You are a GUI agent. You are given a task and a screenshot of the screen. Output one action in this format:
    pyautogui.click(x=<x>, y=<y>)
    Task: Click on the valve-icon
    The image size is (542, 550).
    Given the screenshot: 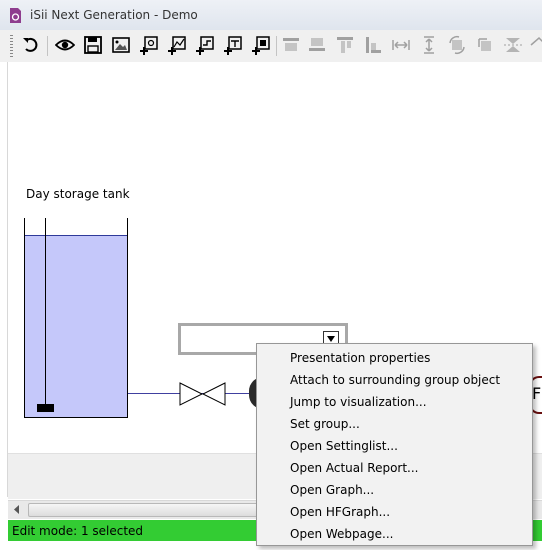 What is the action you would take?
    pyautogui.click(x=203, y=394)
    